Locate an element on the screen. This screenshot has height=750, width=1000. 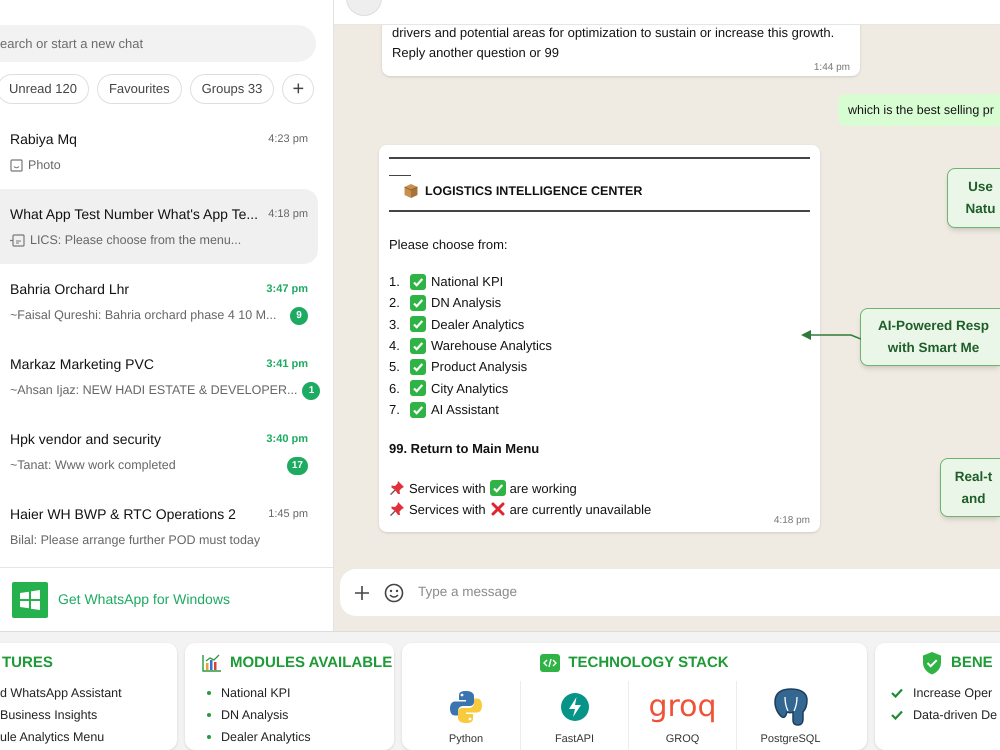
tech-label: GROQ is located at coordinates (683, 739).